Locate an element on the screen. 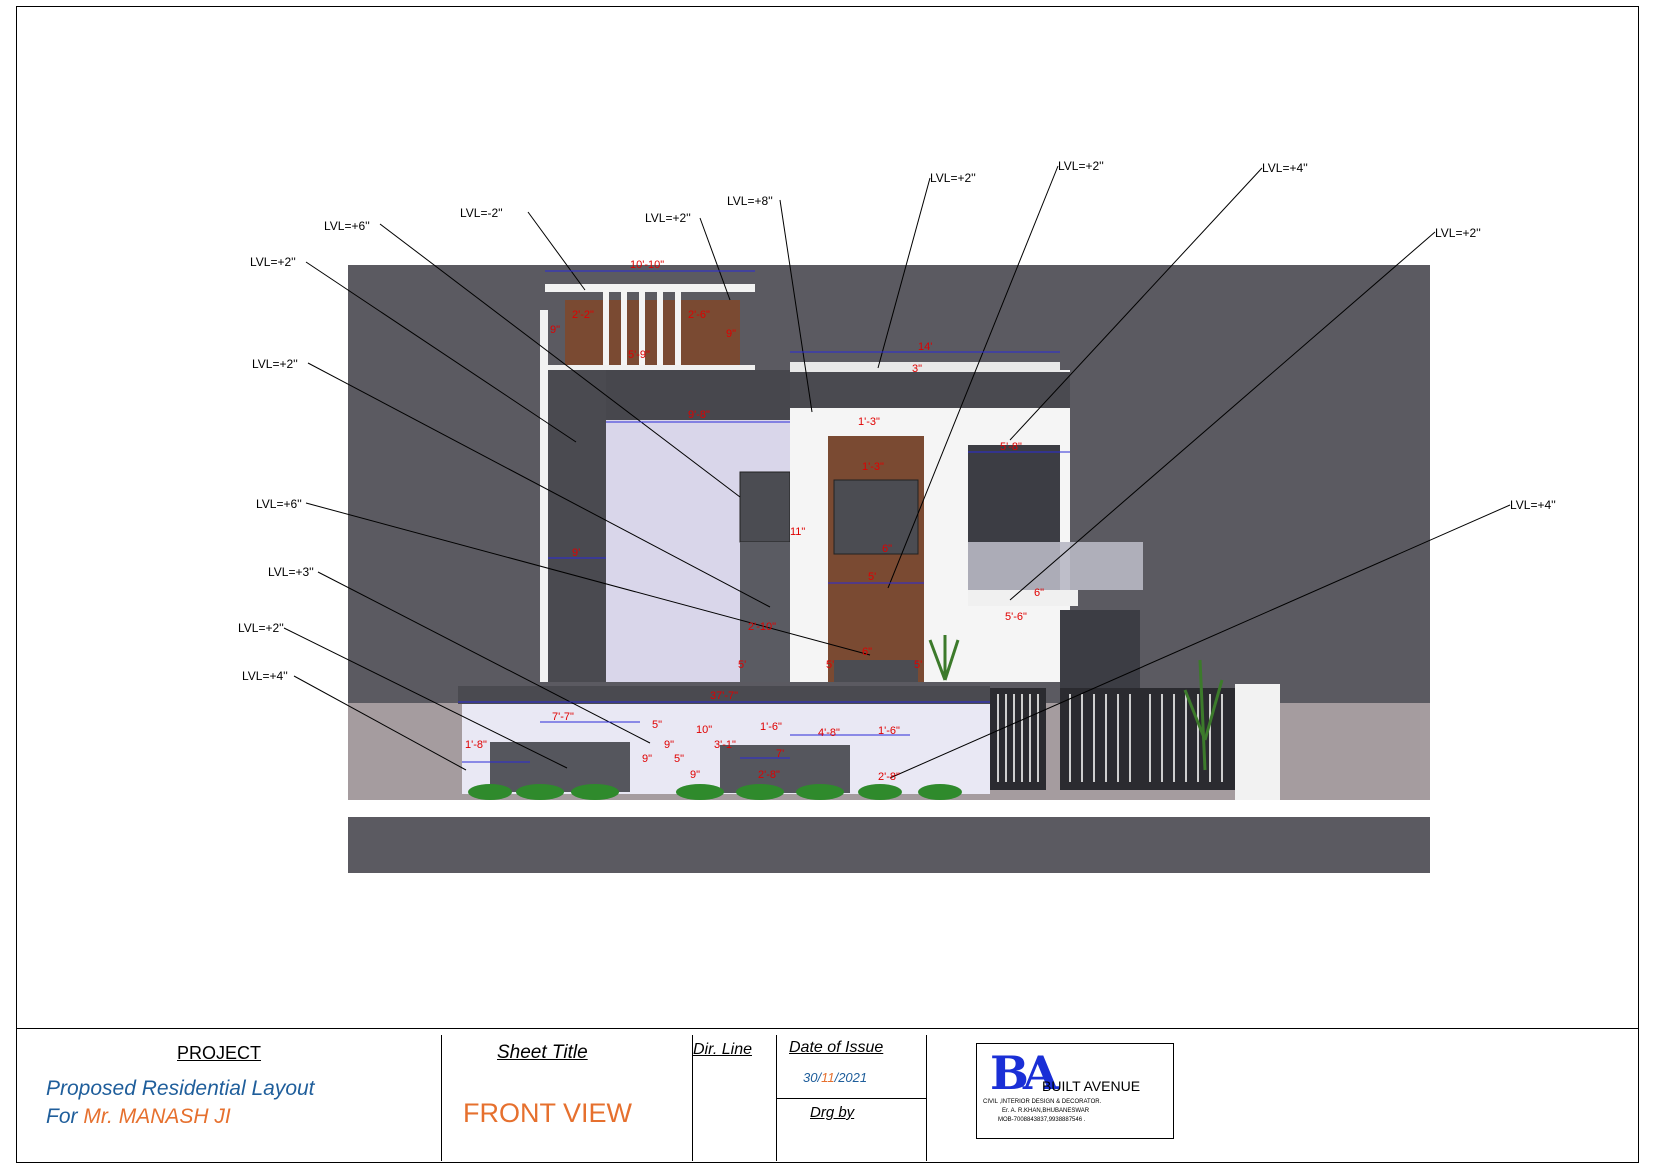 Image resolution: width=1653 pixels, height=1168 pixels. left-white-edge is located at coordinates (544, 496).